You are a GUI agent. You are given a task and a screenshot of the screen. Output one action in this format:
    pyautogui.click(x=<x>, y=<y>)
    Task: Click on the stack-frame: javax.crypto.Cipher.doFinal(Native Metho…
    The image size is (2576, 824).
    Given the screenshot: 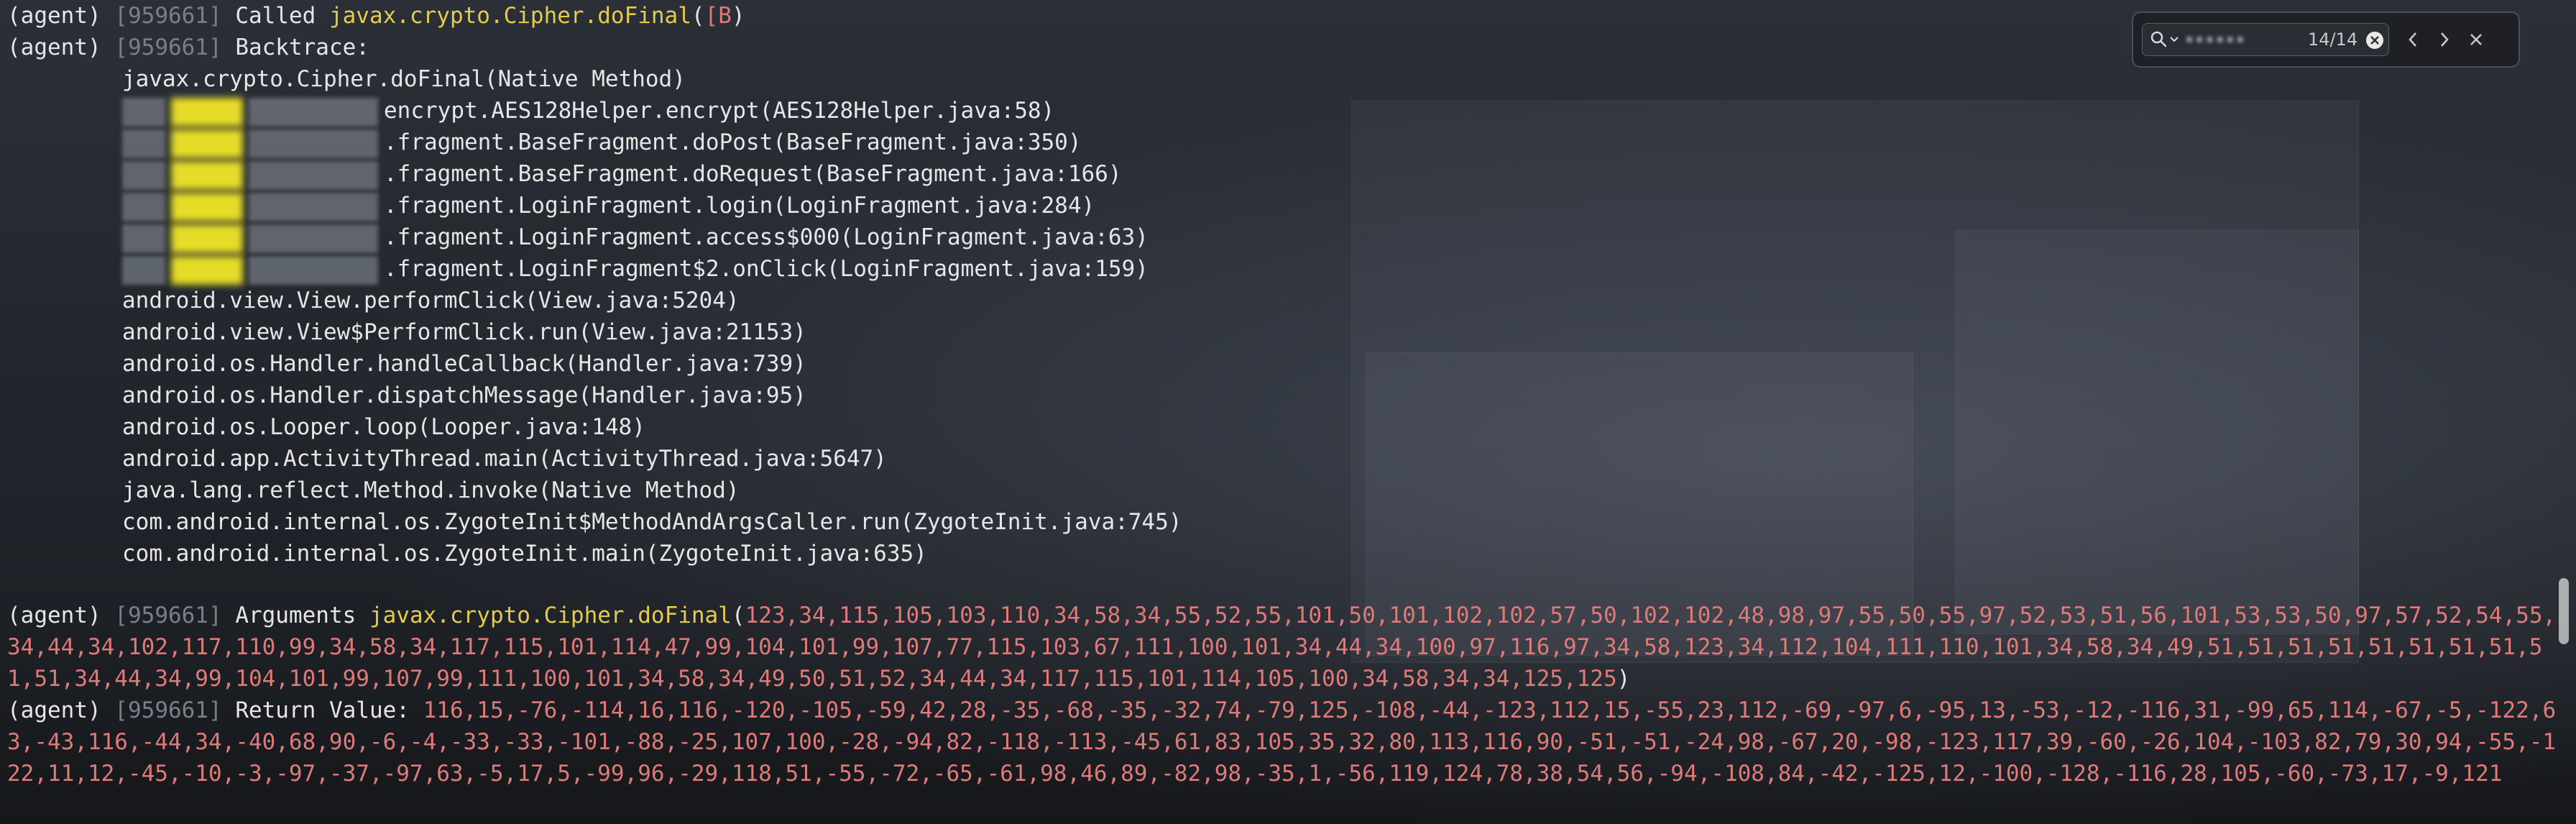 What is the action you would take?
    pyautogui.click(x=404, y=79)
    